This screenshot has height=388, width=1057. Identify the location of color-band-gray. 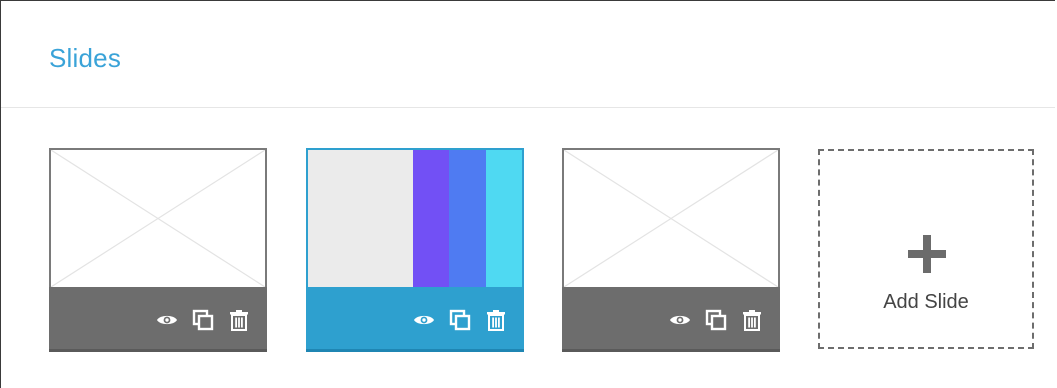
(360, 218).